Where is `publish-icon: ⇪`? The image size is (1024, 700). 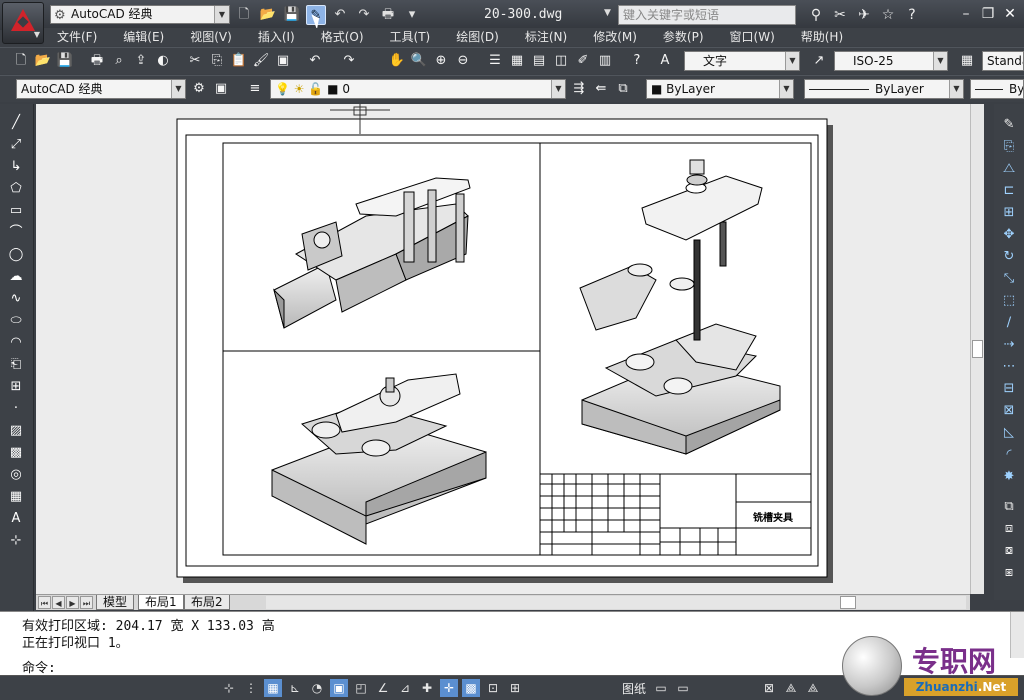 publish-icon: ⇪ is located at coordinates (141, 61).